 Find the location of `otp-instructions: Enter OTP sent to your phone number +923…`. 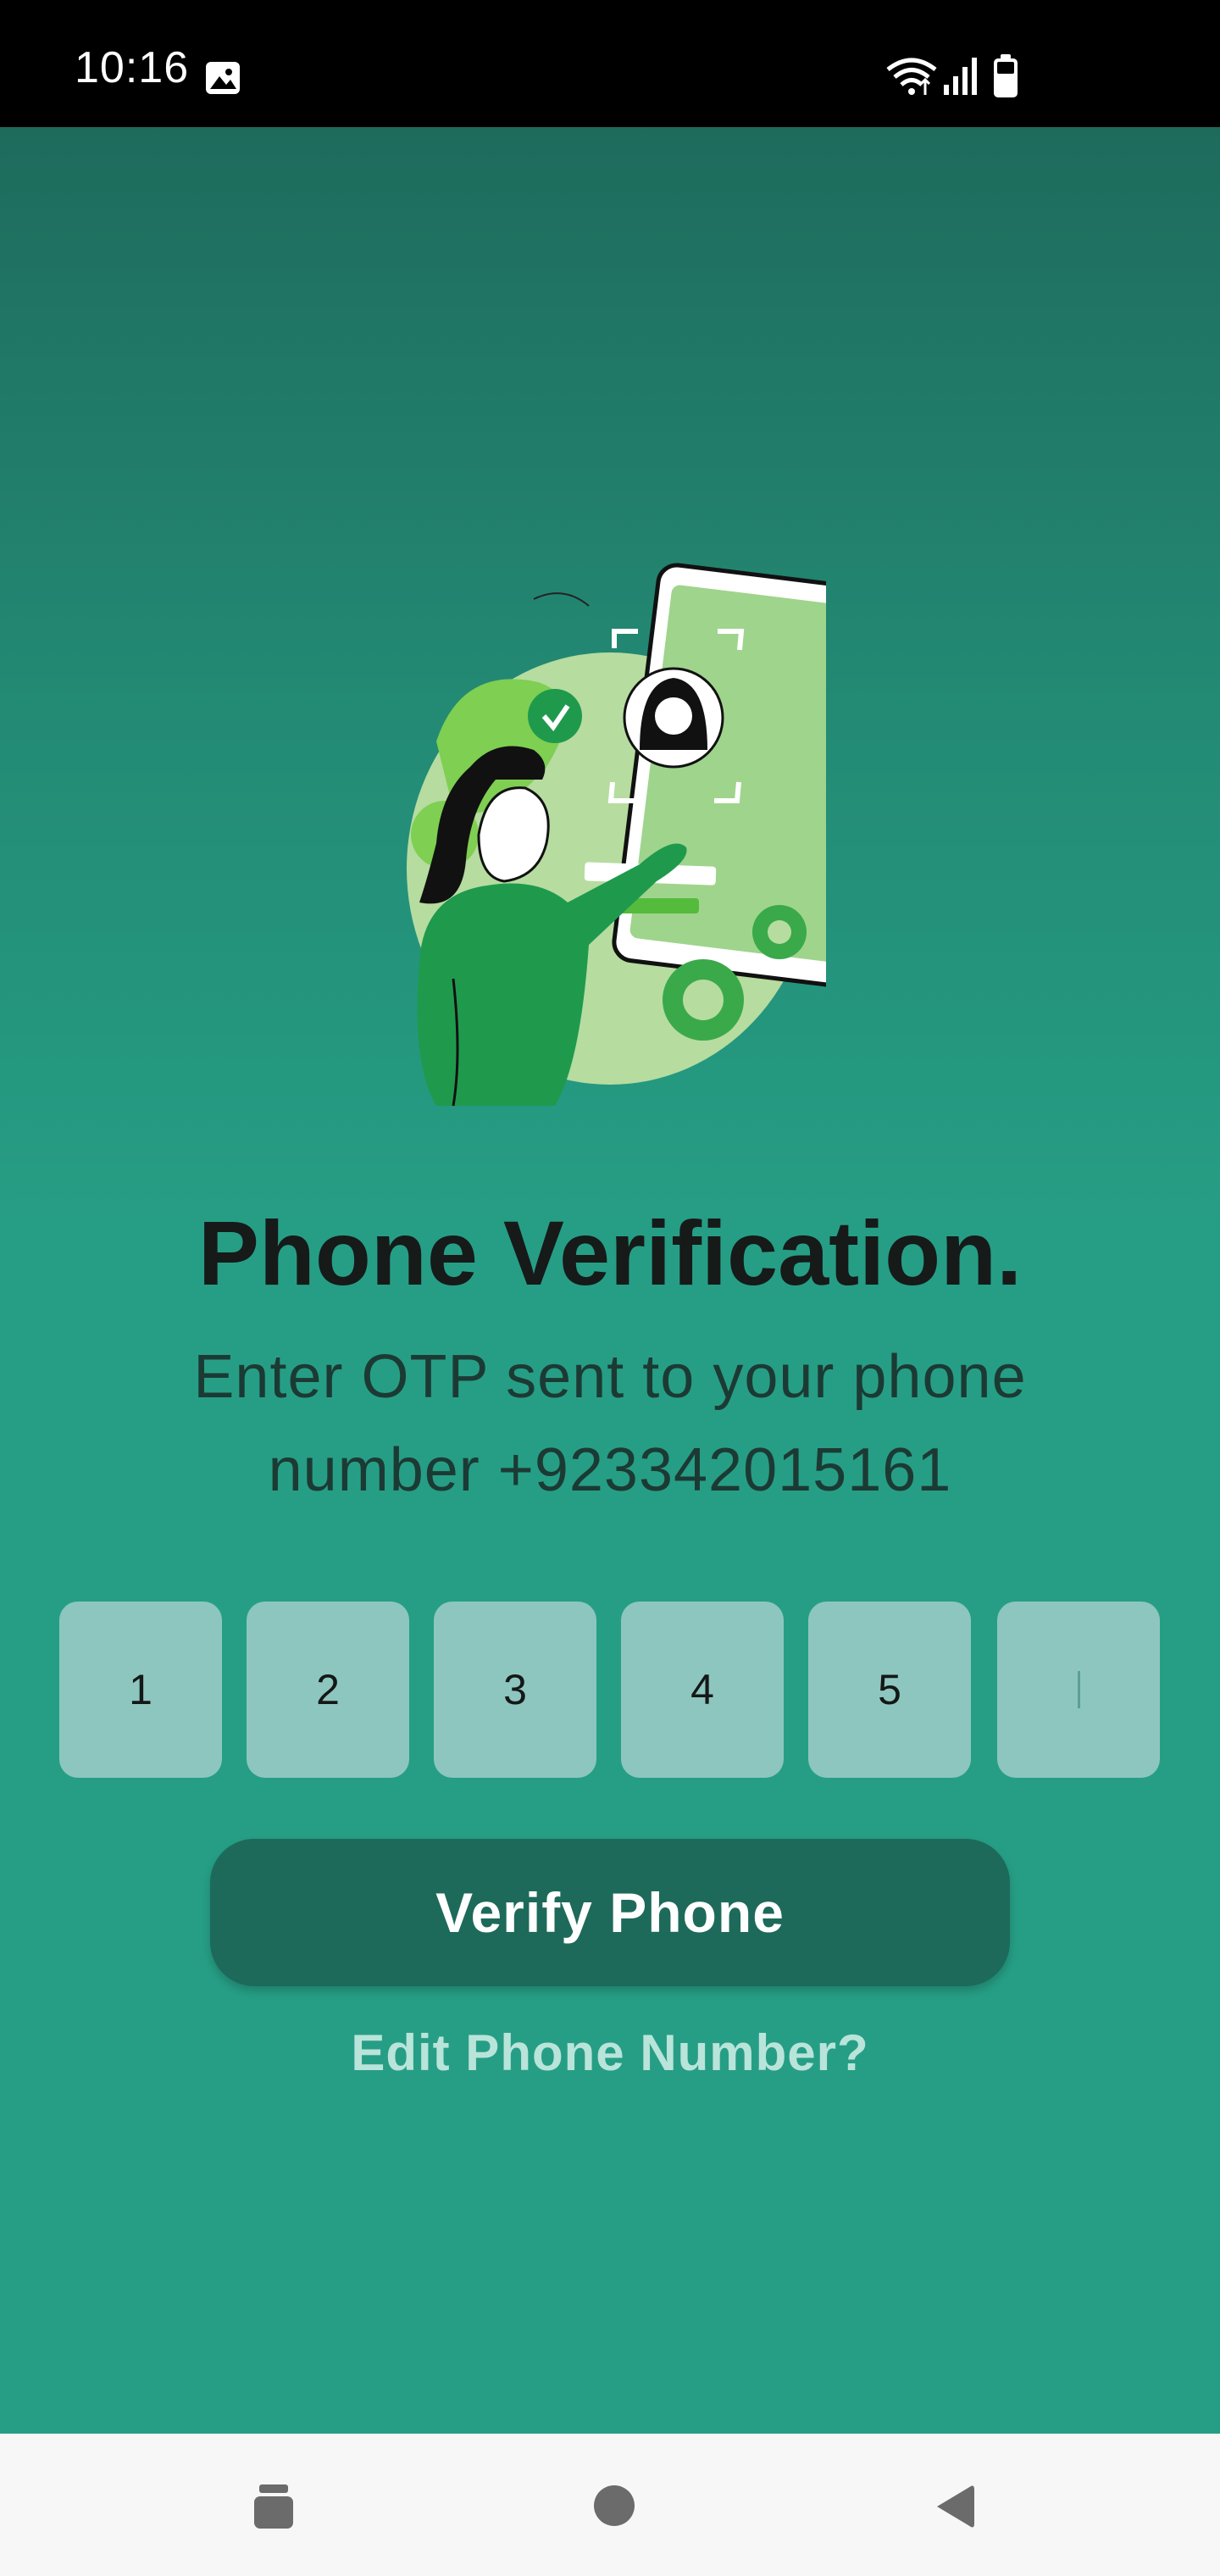

otp-instructions: Enter OTP sent to your phone number +923… is located at coordinates (610, 1423).